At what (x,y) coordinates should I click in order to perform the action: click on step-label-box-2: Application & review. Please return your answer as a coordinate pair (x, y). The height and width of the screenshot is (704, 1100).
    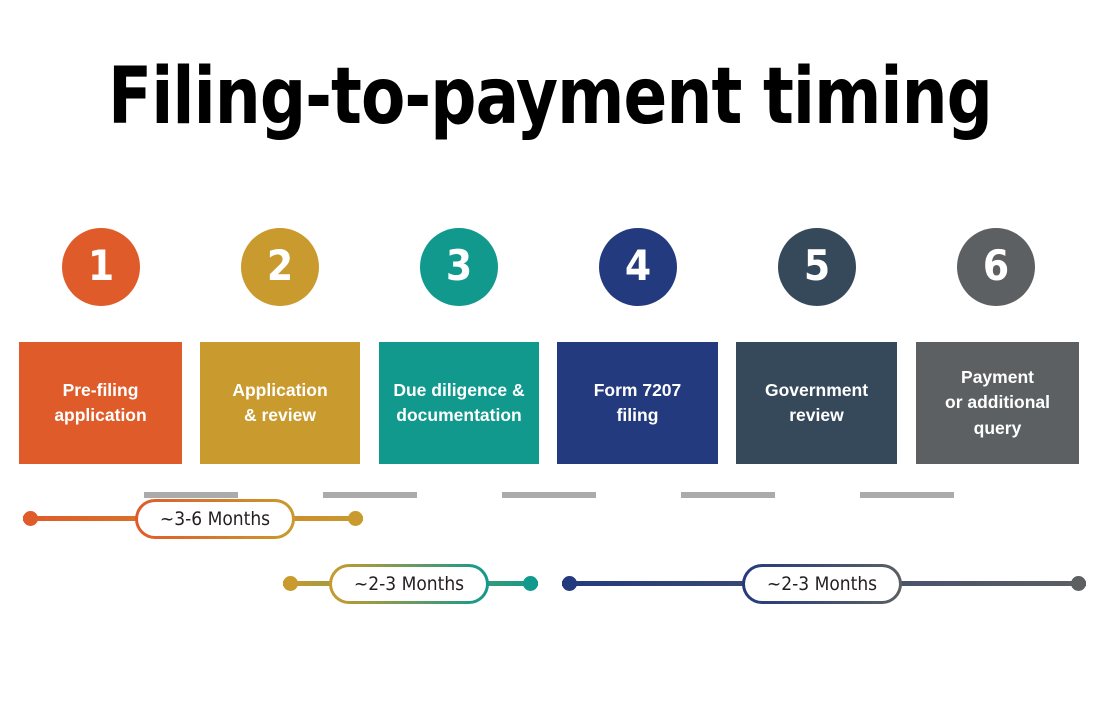
    Looking at the image, I should click on (280, 403).